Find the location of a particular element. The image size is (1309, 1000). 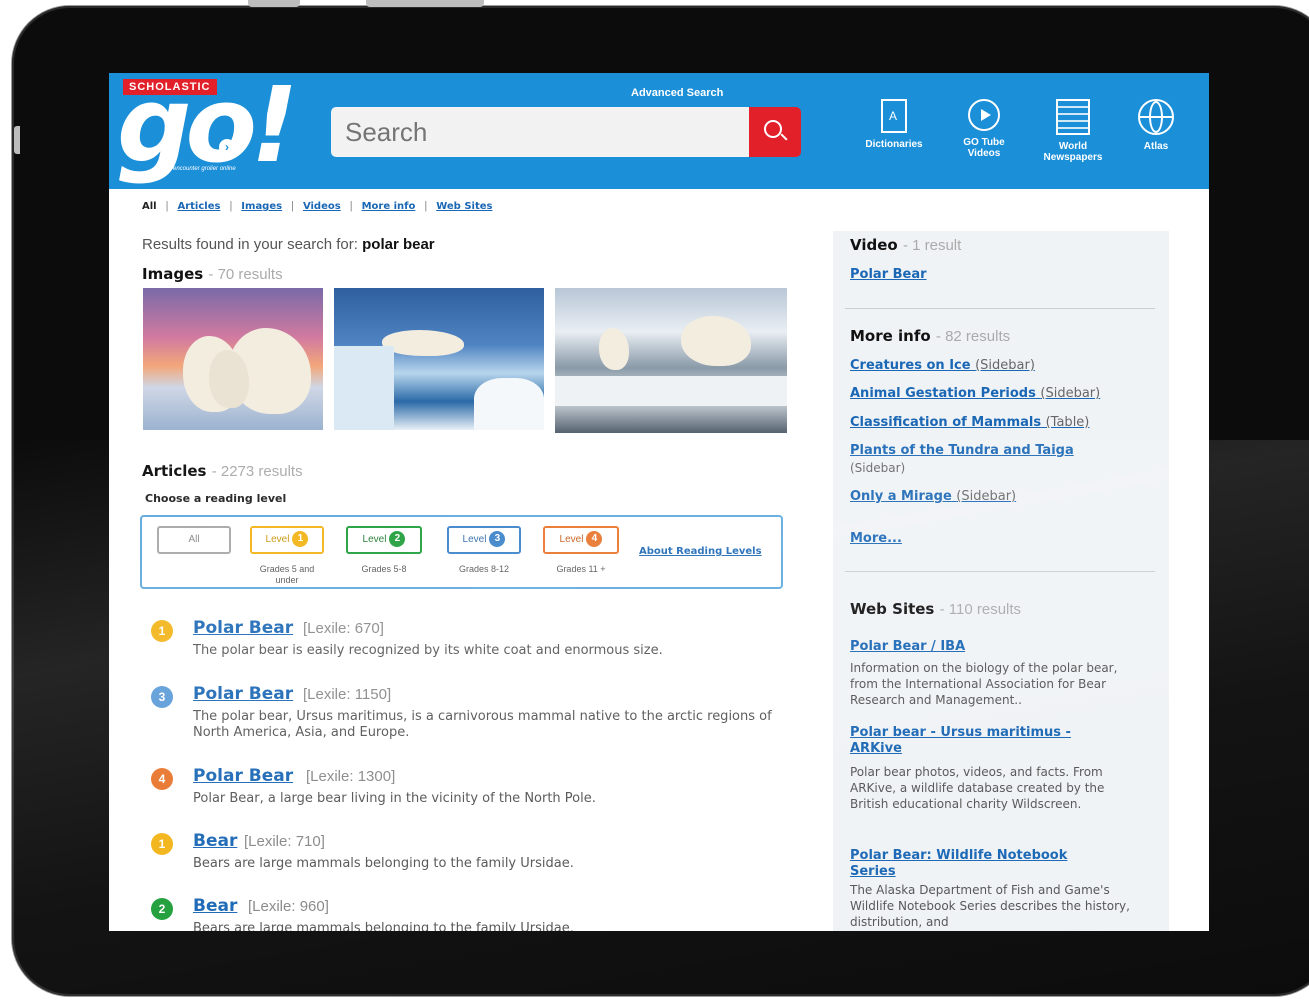

lexile-score: [Lexile: 960] is located at coordinates (288, 906).